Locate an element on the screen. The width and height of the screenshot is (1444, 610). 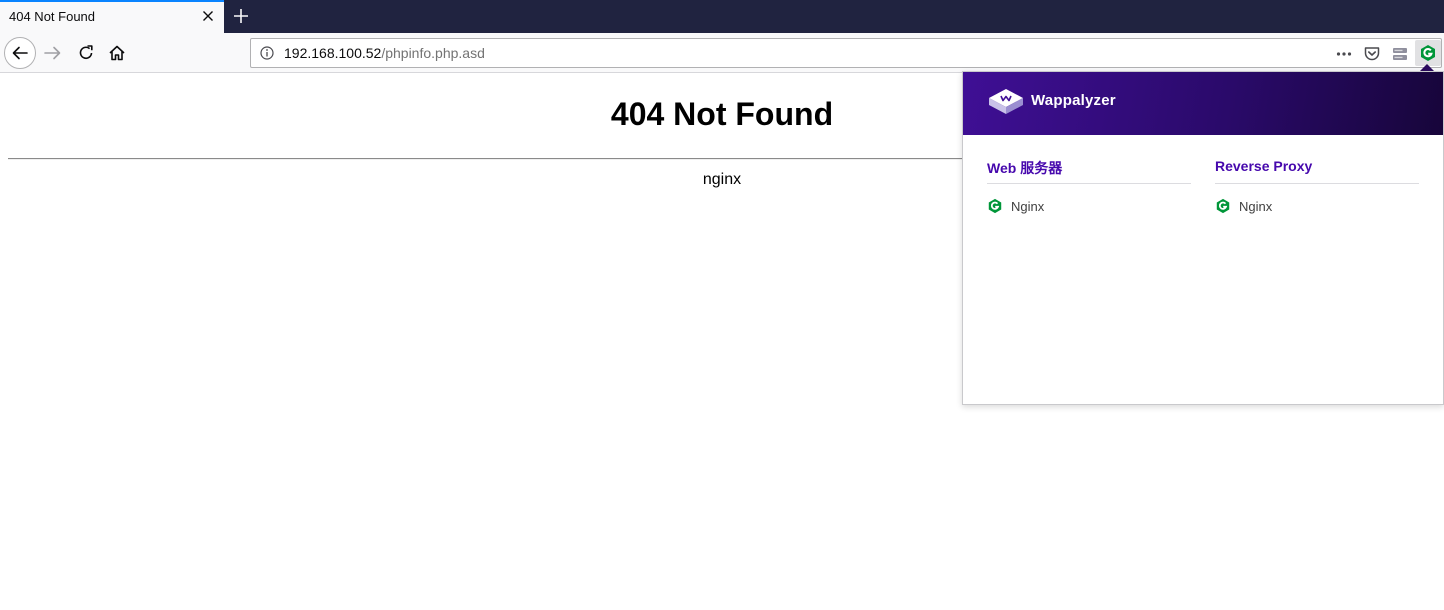
server-icon is located at coordinates (1400, 54).